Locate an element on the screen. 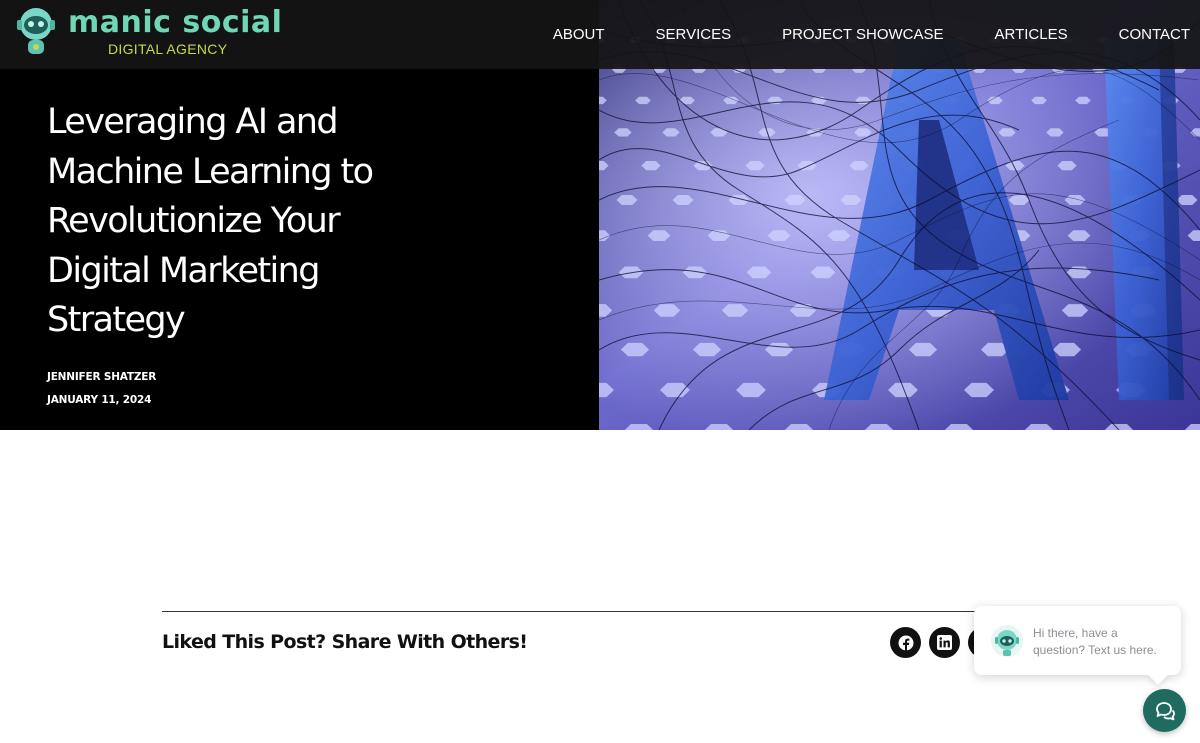 The width and height of the screenshot is (1200, 743). share-divider is located at coordinates (600, 611).